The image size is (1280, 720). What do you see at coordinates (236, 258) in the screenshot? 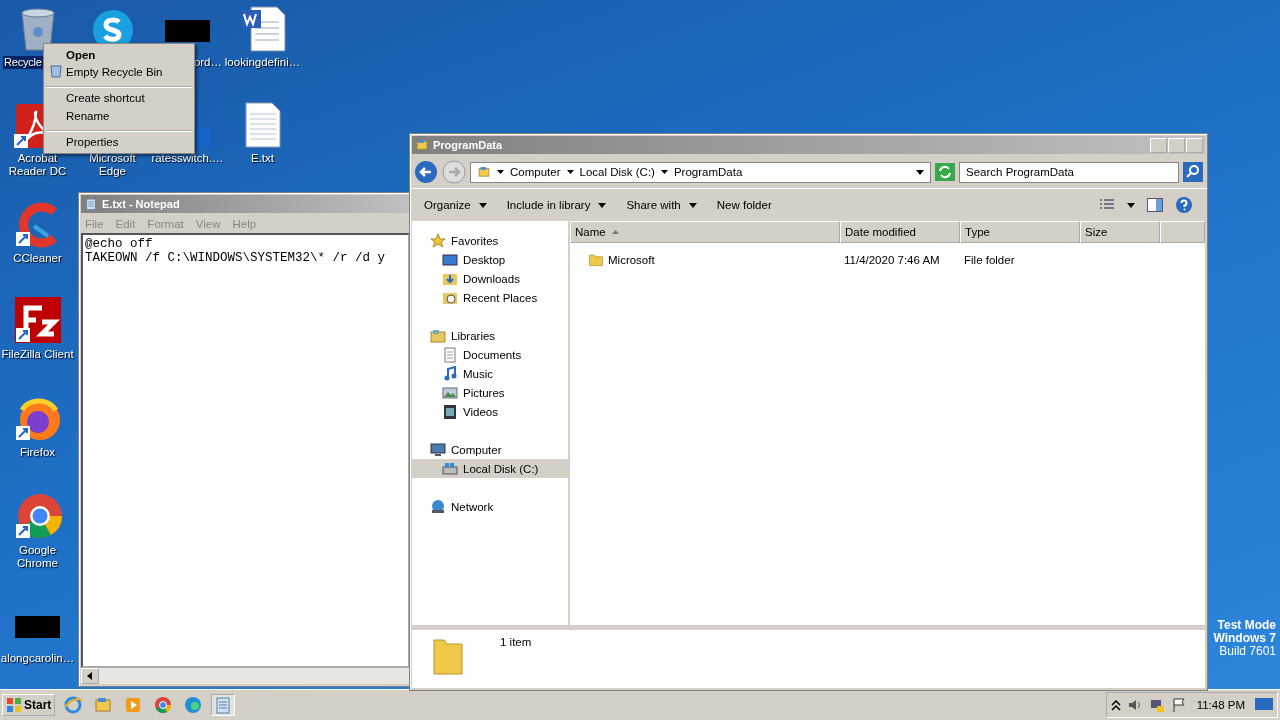
I see `text-line: TAKEOWN /f C:\WINDOWS\SYSTEM32\* /r /d y` at bounding box center [236, 258].